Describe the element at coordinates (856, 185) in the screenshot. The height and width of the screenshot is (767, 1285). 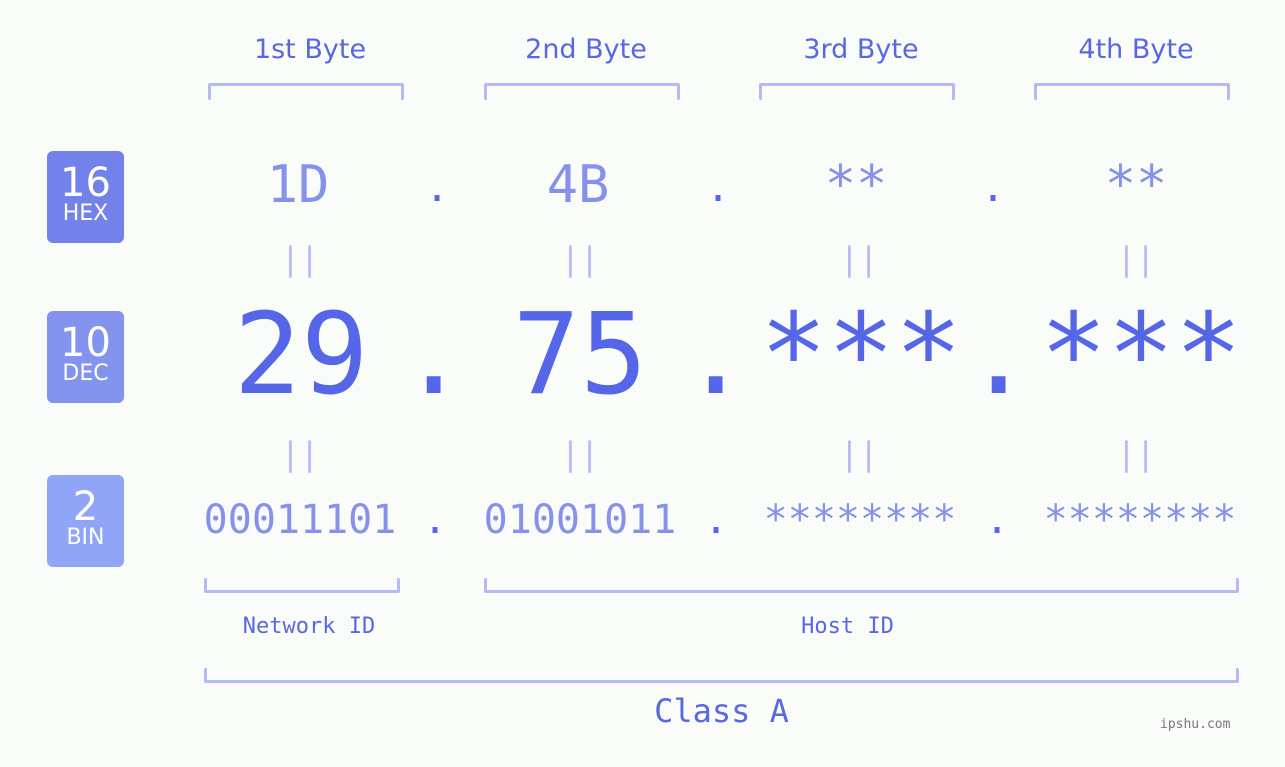
I see `hex-byte-3: **` at that location.